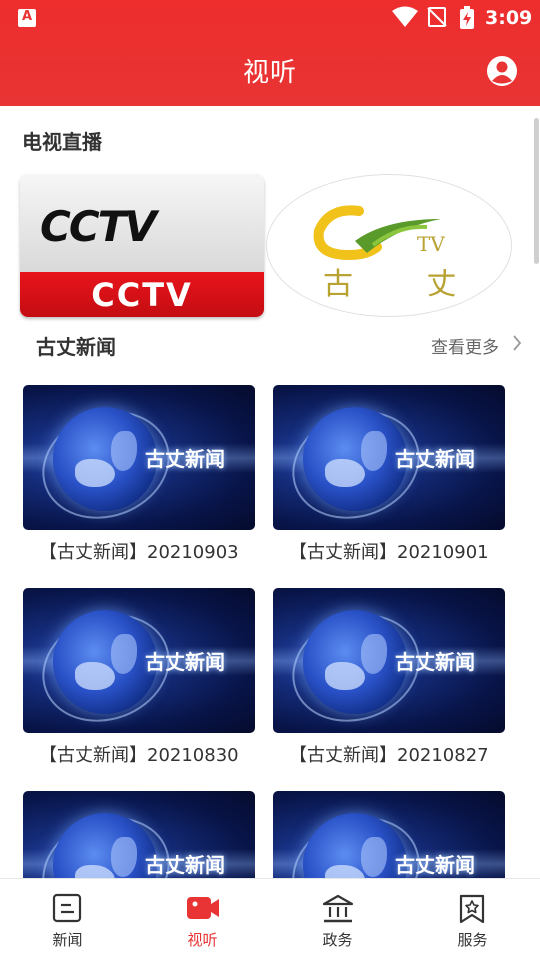 The height and width of the screenshot is (960, 540). Describe the element at coordinates (270, 53) in the screenshot. I see `app-header: 3:09 视听` at that location.